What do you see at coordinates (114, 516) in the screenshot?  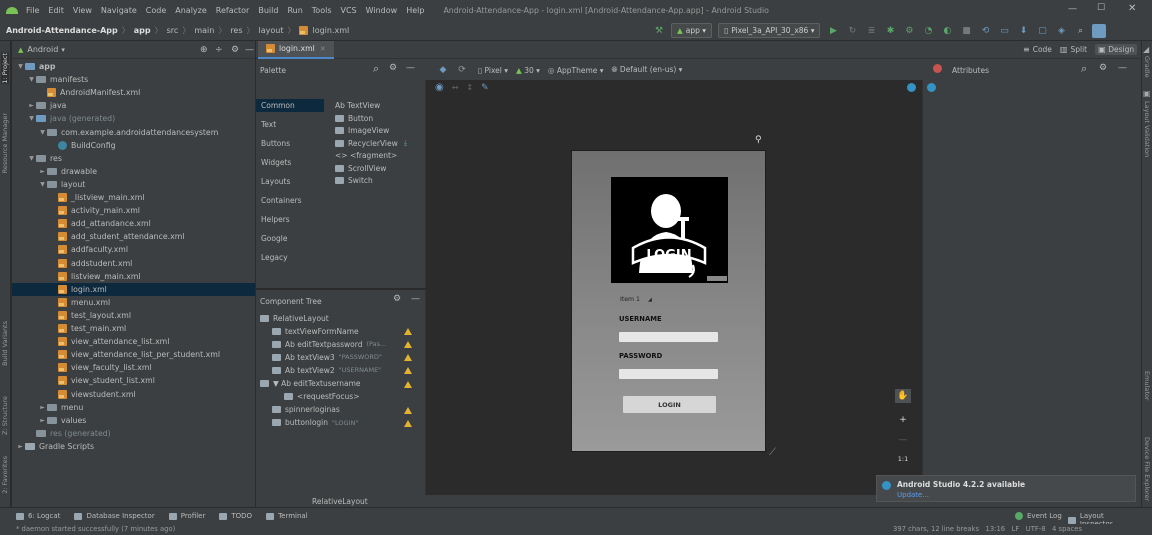 I see `database-inspector-tab: Database Inspector` at bounding box center [114, 516].